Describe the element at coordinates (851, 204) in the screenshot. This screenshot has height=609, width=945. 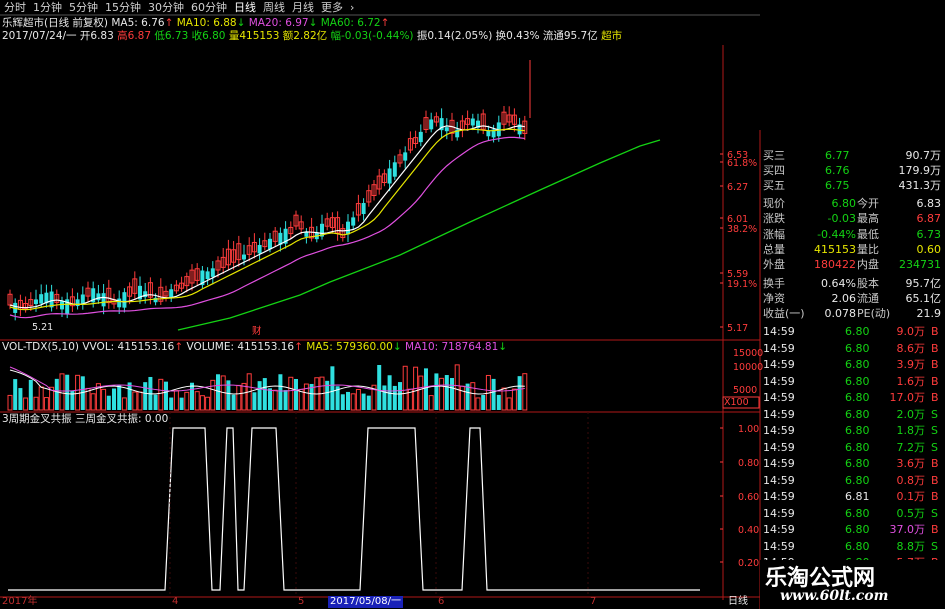
I see `stat-row: 现价 6.80 今开 6.83` at that location.